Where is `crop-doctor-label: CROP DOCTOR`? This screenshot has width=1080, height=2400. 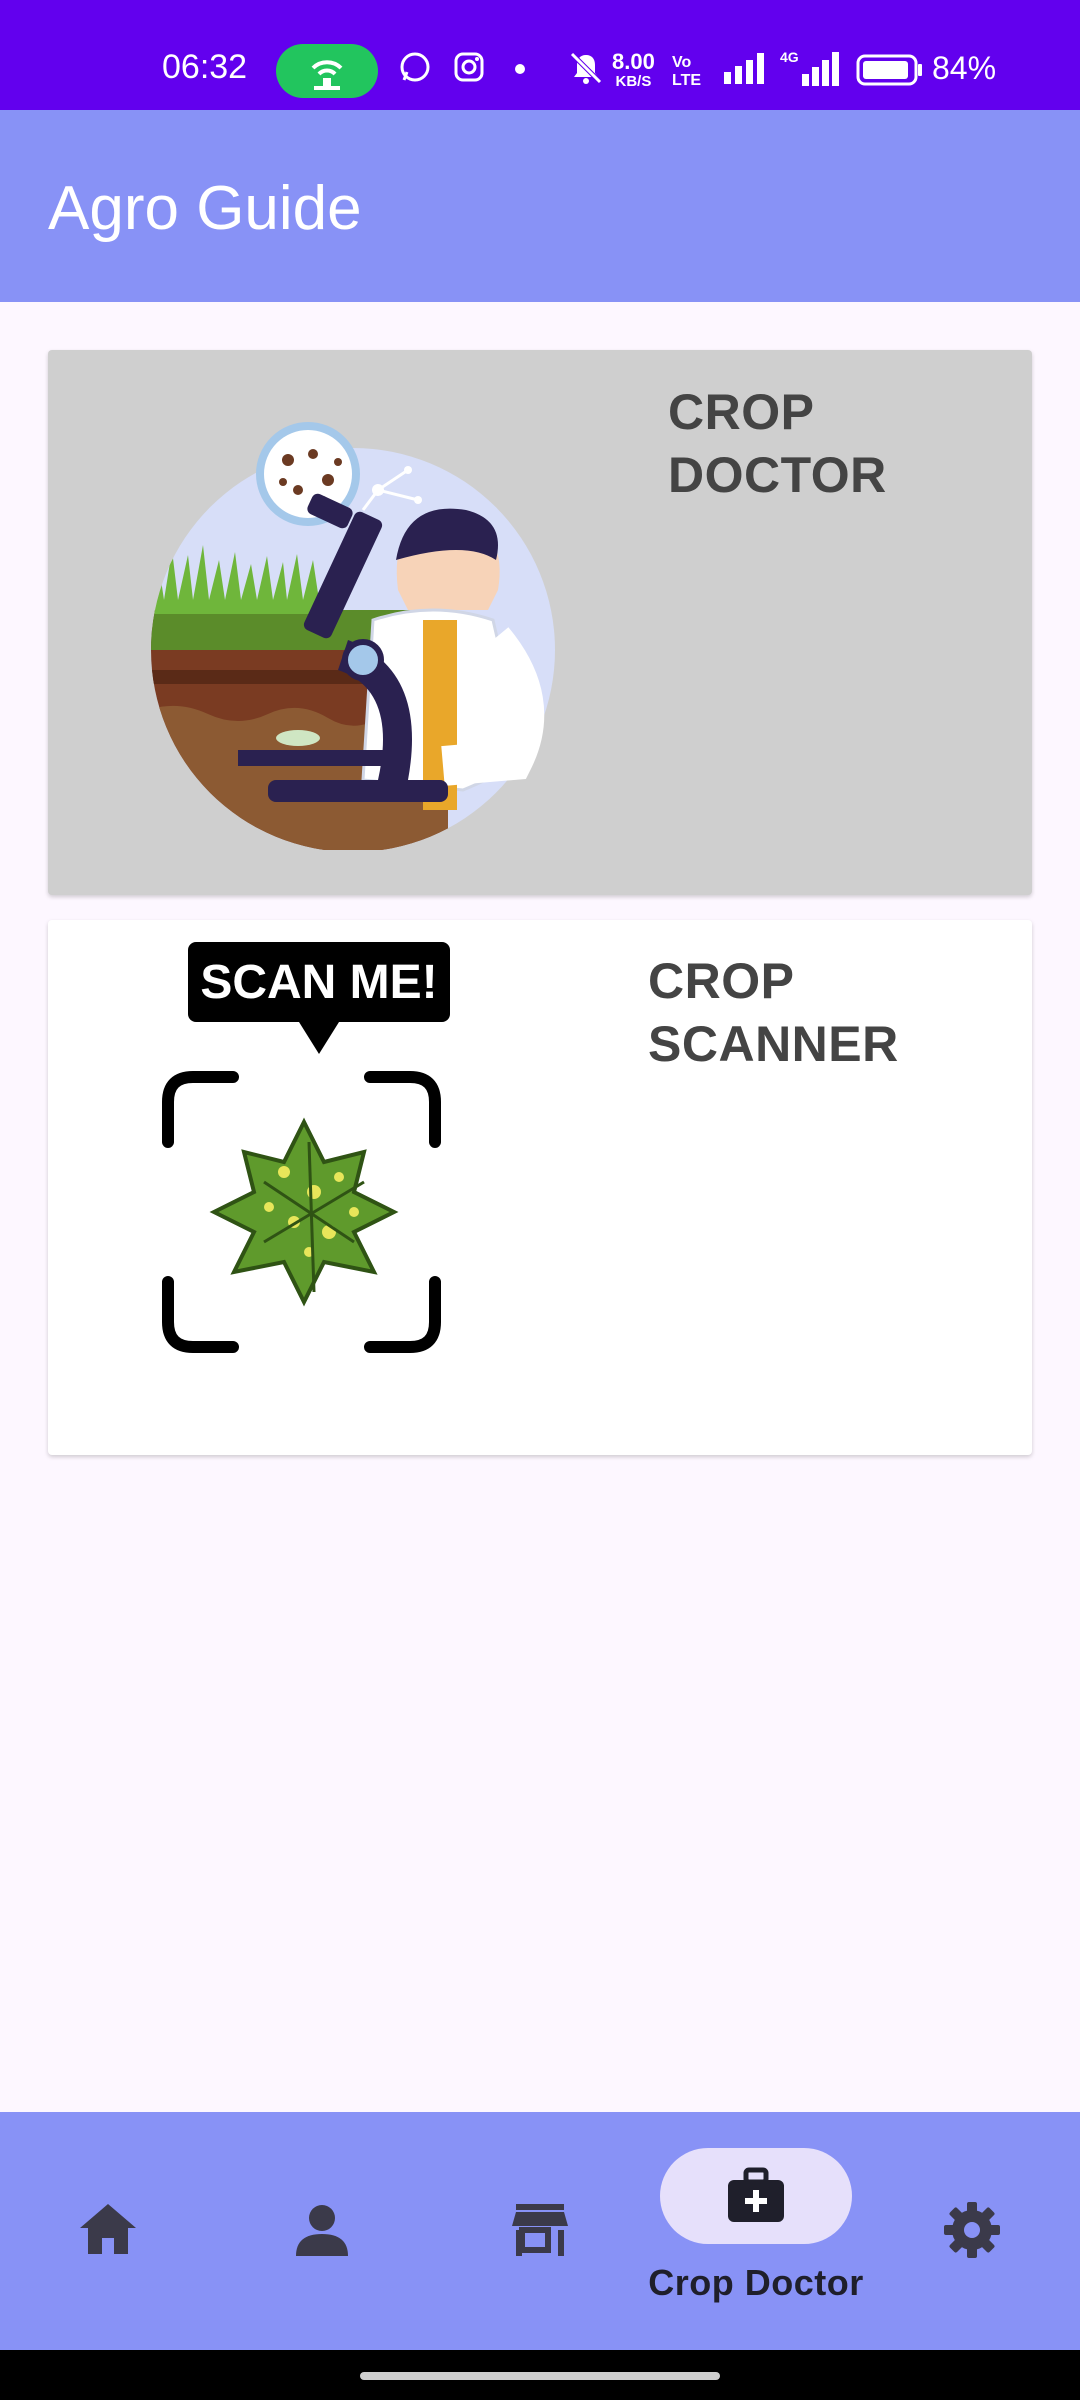
crop-doctor-label: CROP DOCTOR is located at coordinates (777, 444).